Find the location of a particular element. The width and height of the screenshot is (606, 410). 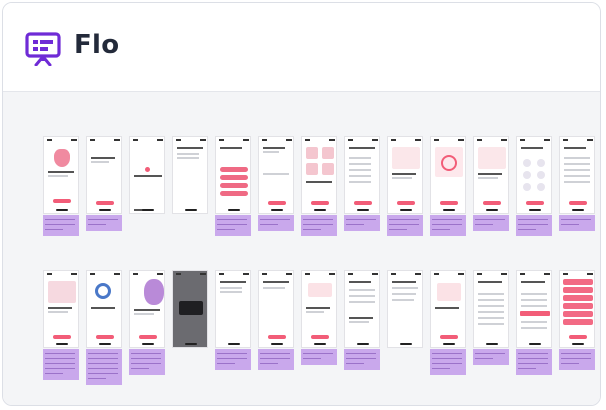

photo-tile is located at coordinates (312, 169).